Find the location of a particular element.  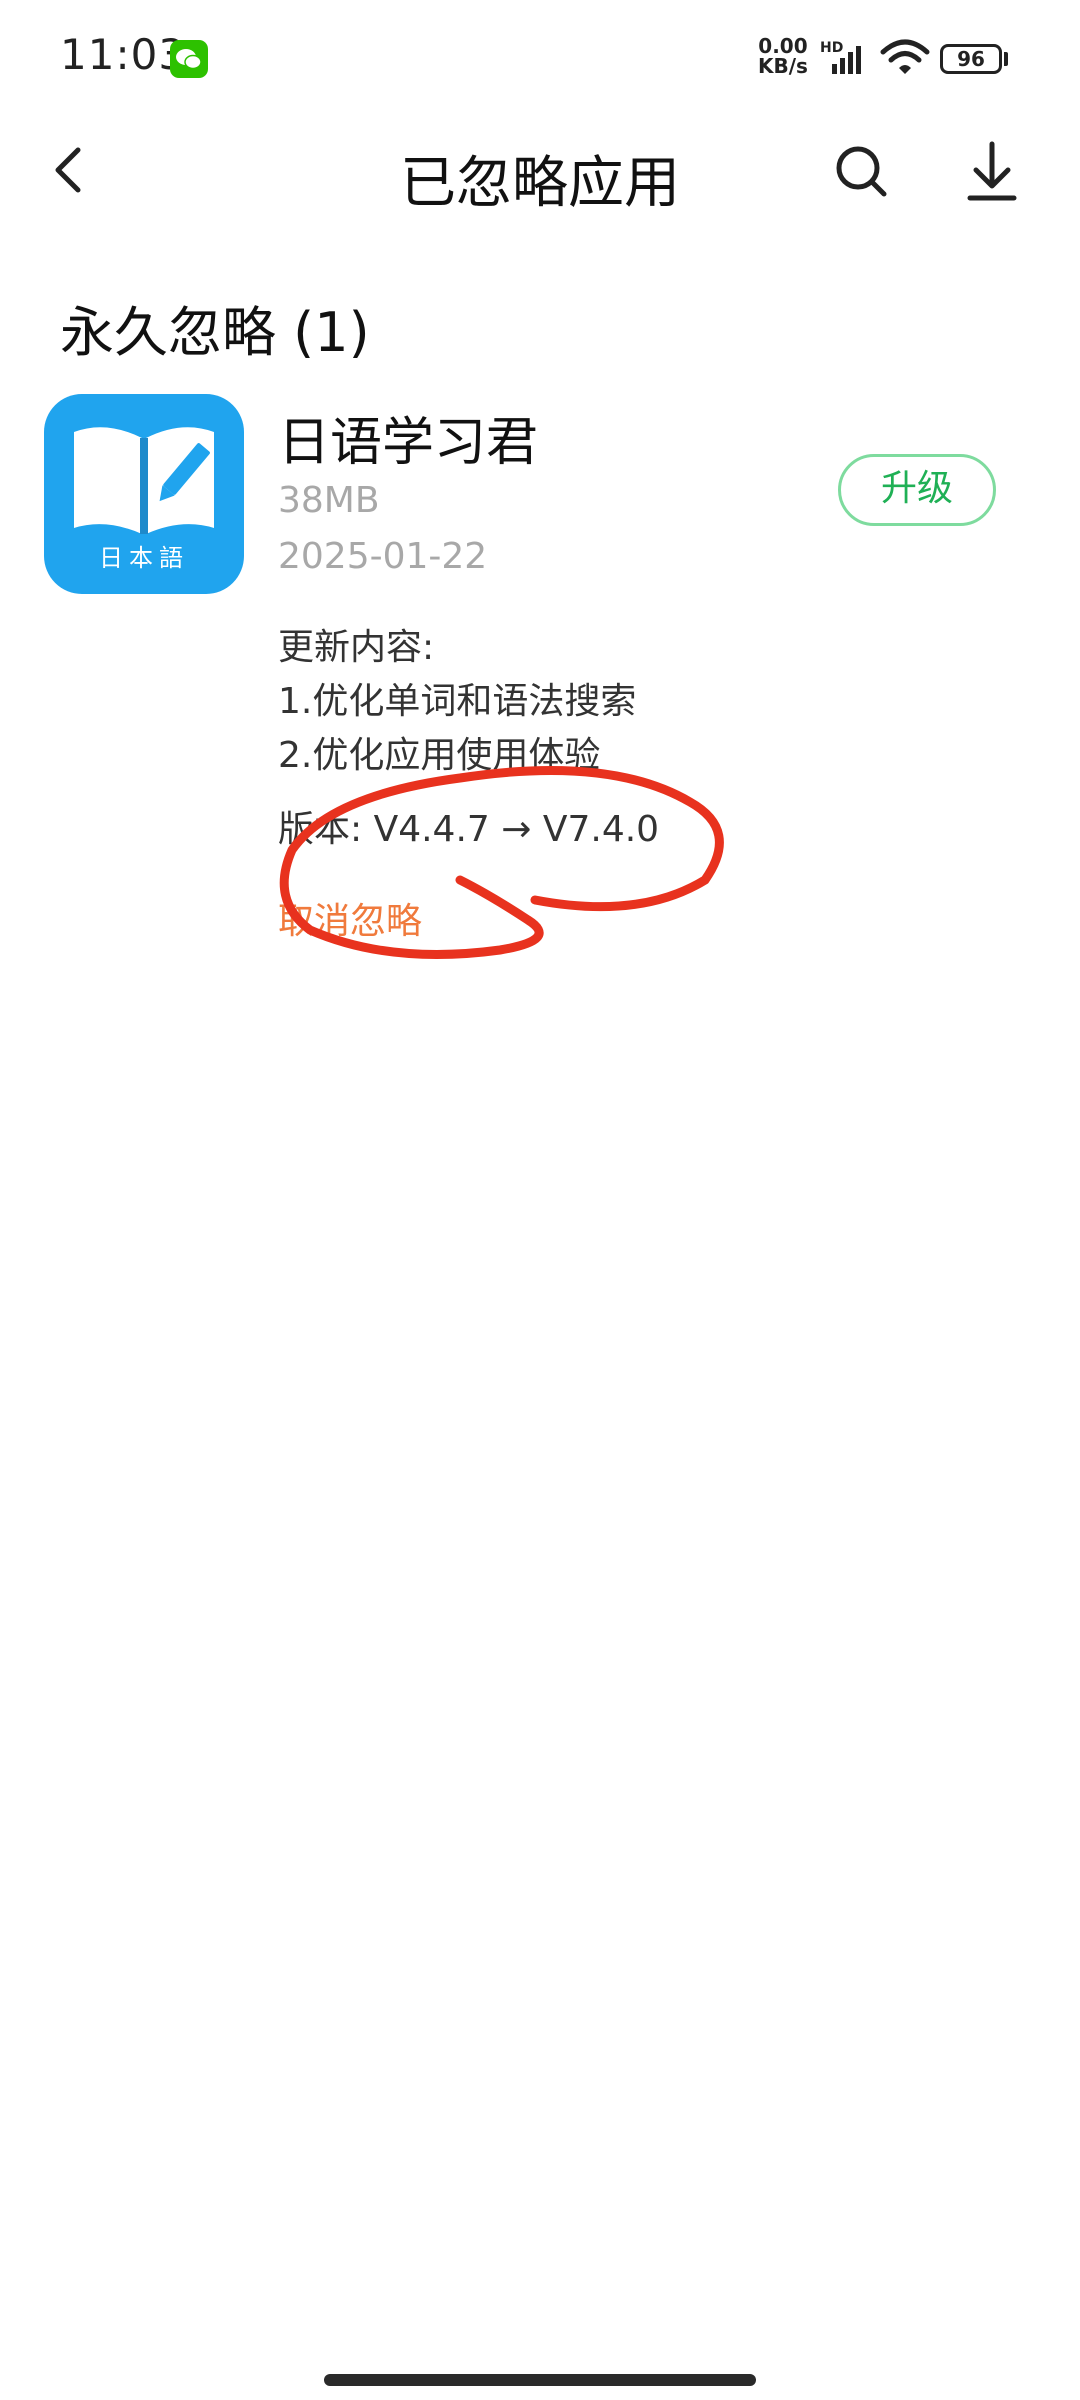

app-date: 2025-01-22 is located at coordinates (383, 556).